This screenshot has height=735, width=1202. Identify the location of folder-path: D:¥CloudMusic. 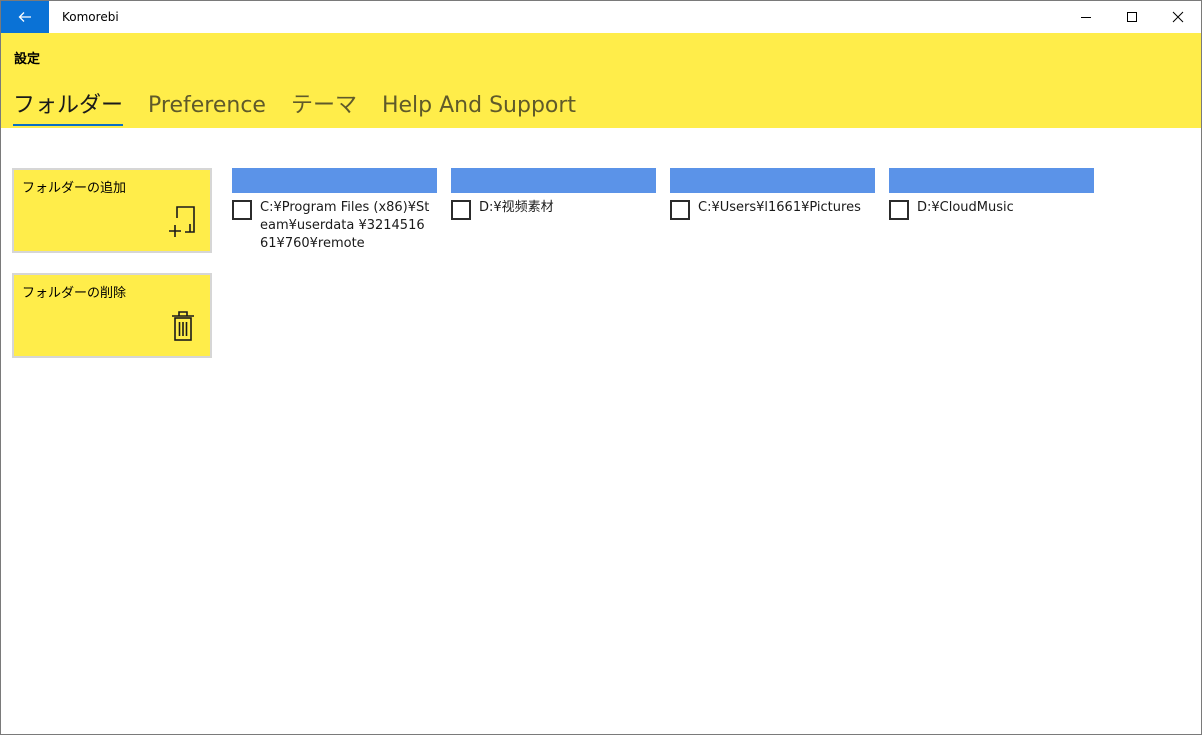
(965, 207).